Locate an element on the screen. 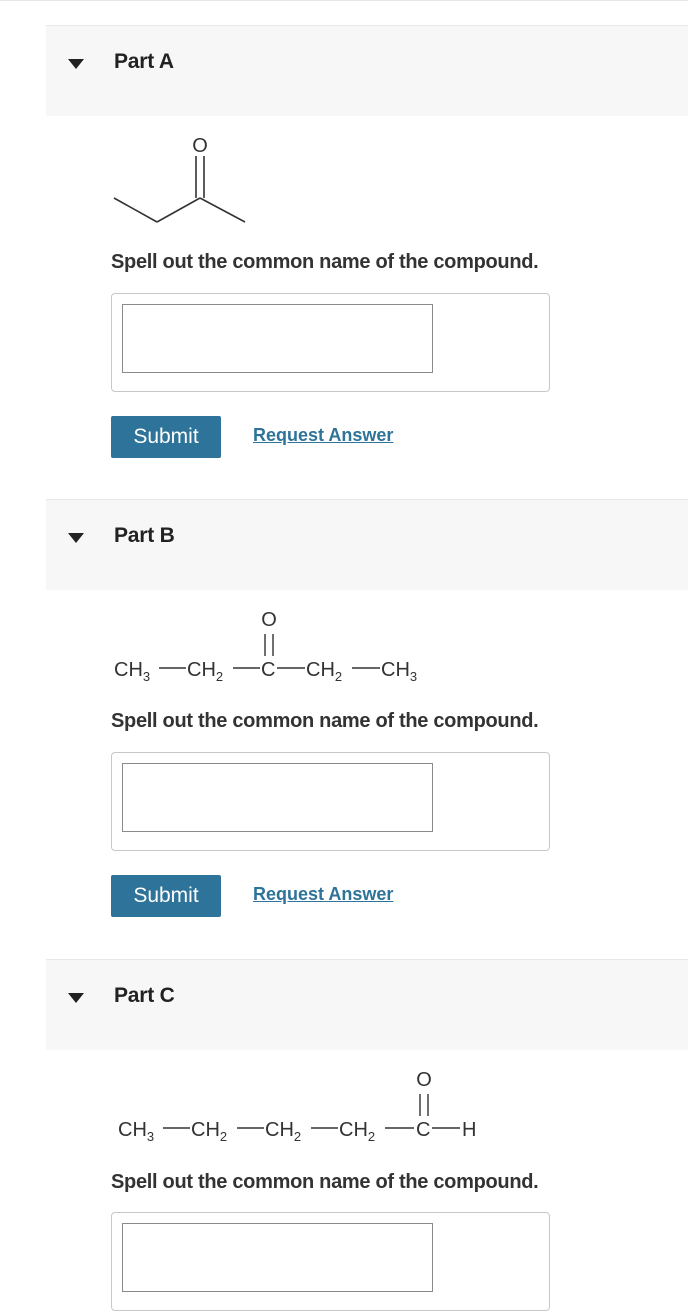 The height and width of the screenshot is (1311, 688). part-a-title: Part A is located at coordinates (144, 61).